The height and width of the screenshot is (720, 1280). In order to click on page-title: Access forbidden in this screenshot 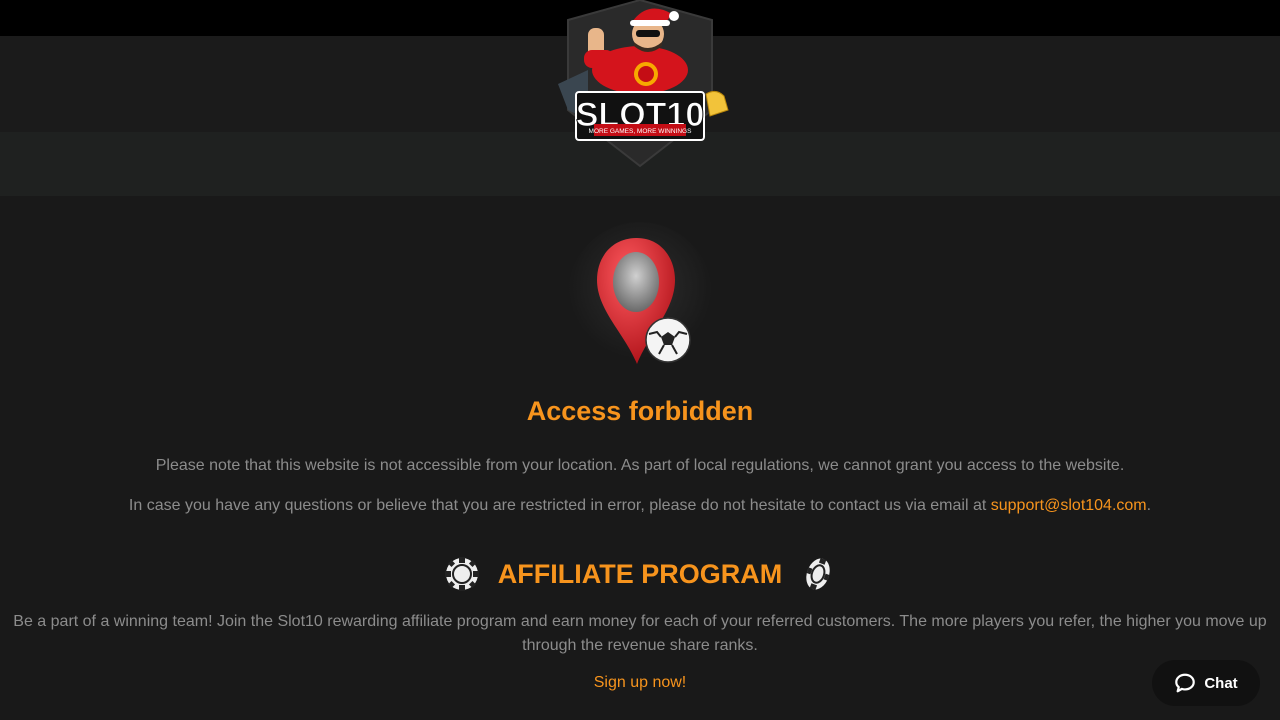, I will do `click(640, 411)`.